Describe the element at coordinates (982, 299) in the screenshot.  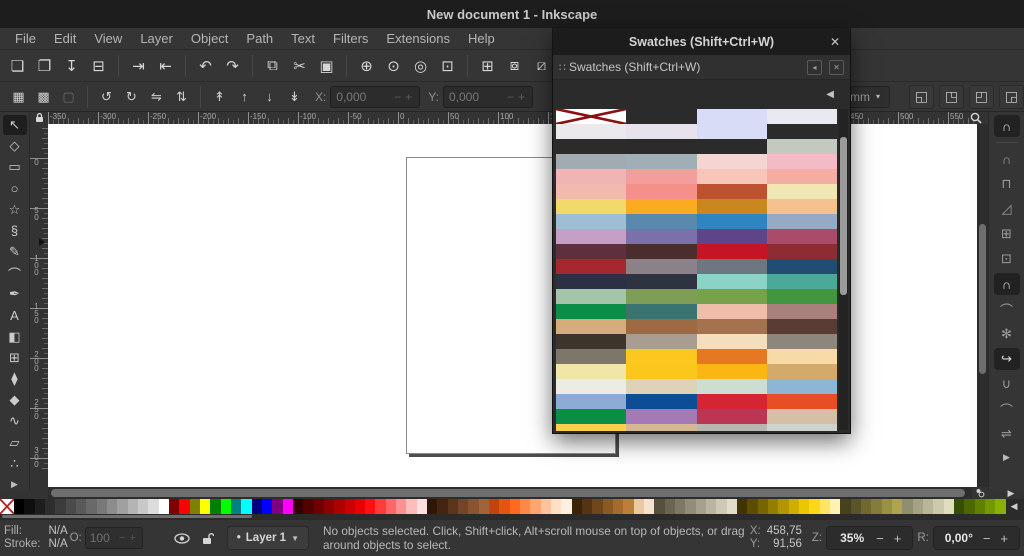
I see `vertical-scrollbar-thumb` at that location.